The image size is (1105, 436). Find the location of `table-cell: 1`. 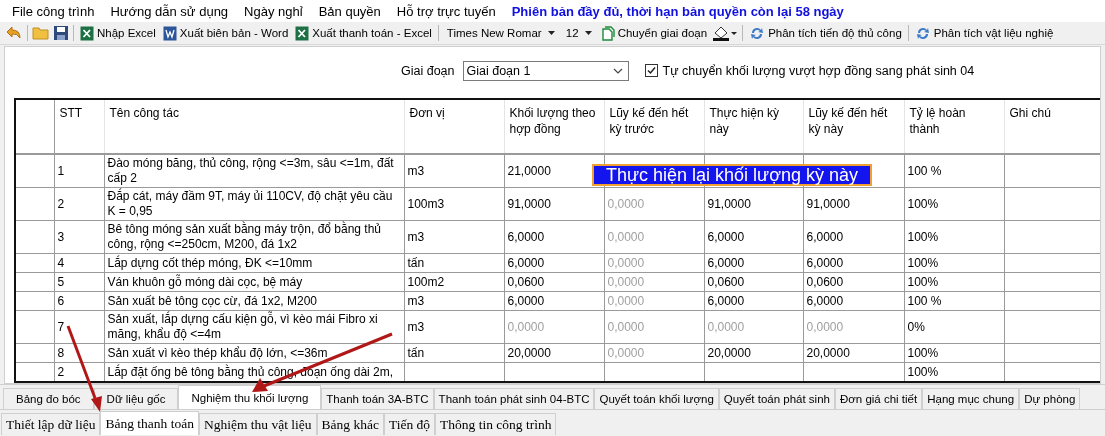

table-cell: 1 is located at coordinates (61, 170).